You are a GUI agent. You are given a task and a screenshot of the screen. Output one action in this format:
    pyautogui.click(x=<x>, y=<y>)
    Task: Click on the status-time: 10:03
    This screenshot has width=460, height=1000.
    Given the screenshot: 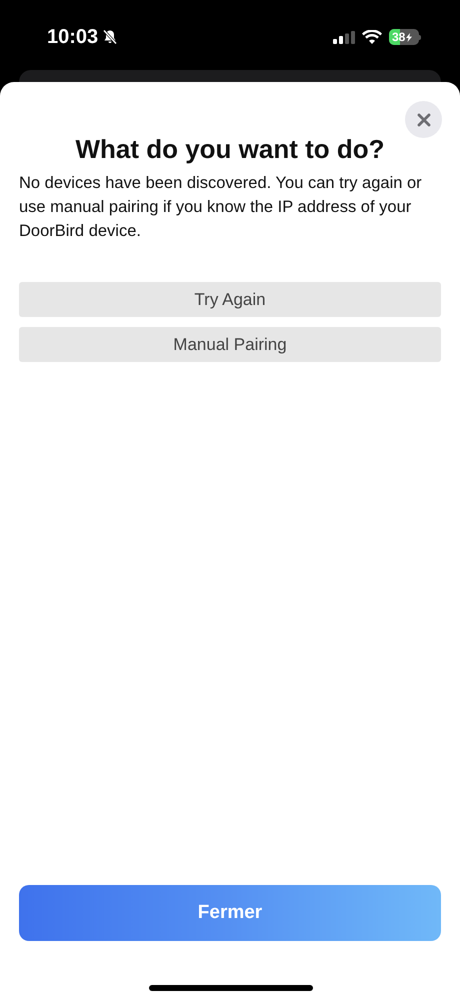 What is the action you would take?
    pyautogui.click(x=72, y=37)
    